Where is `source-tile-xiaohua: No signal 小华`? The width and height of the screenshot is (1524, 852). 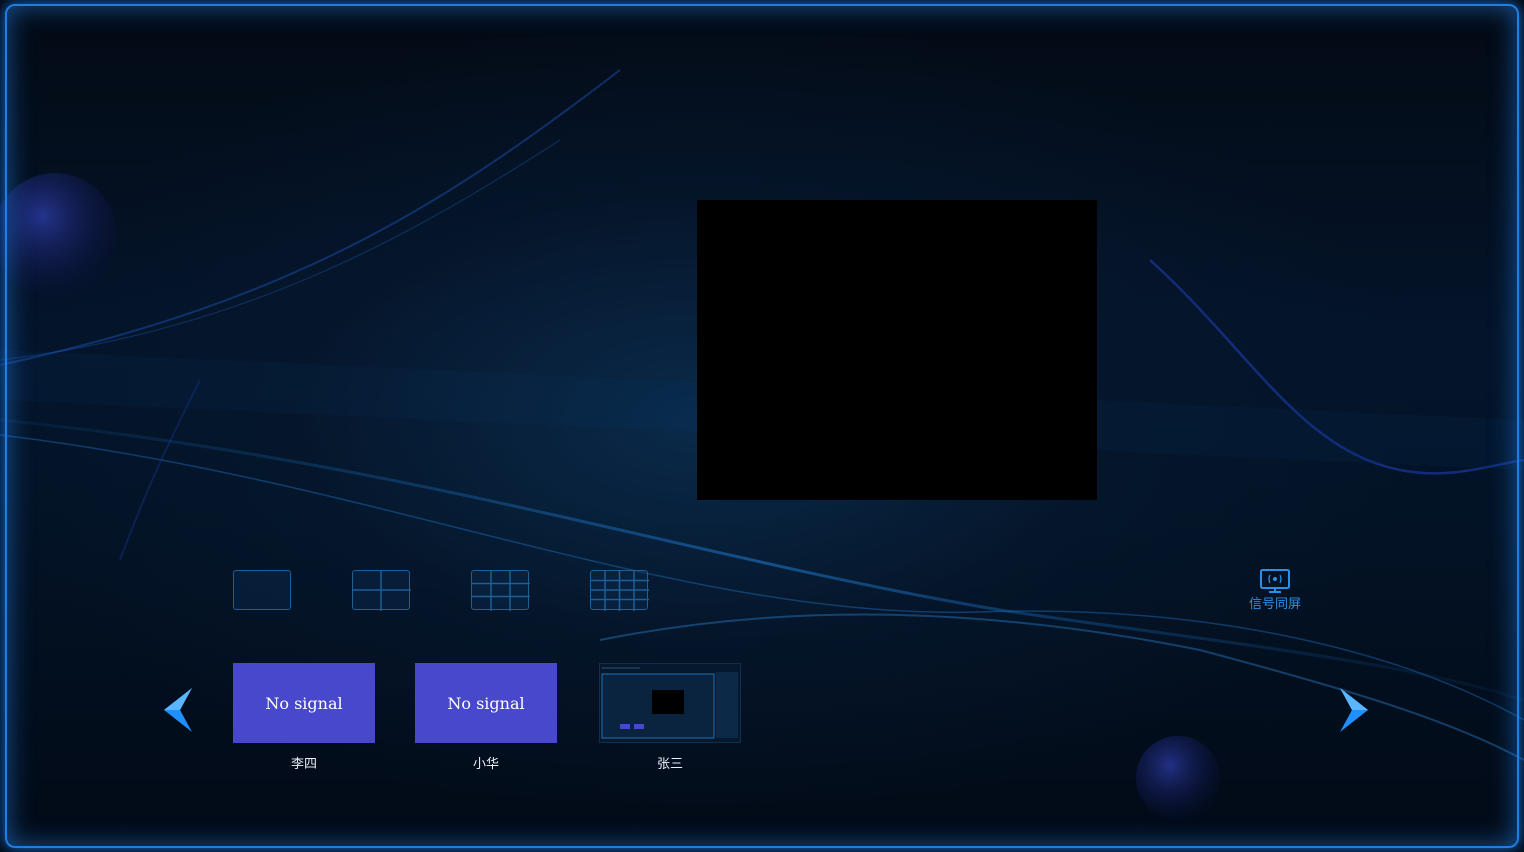
source-tile-xiaohua: No signal 小华 is located at coordinates (486, 718).